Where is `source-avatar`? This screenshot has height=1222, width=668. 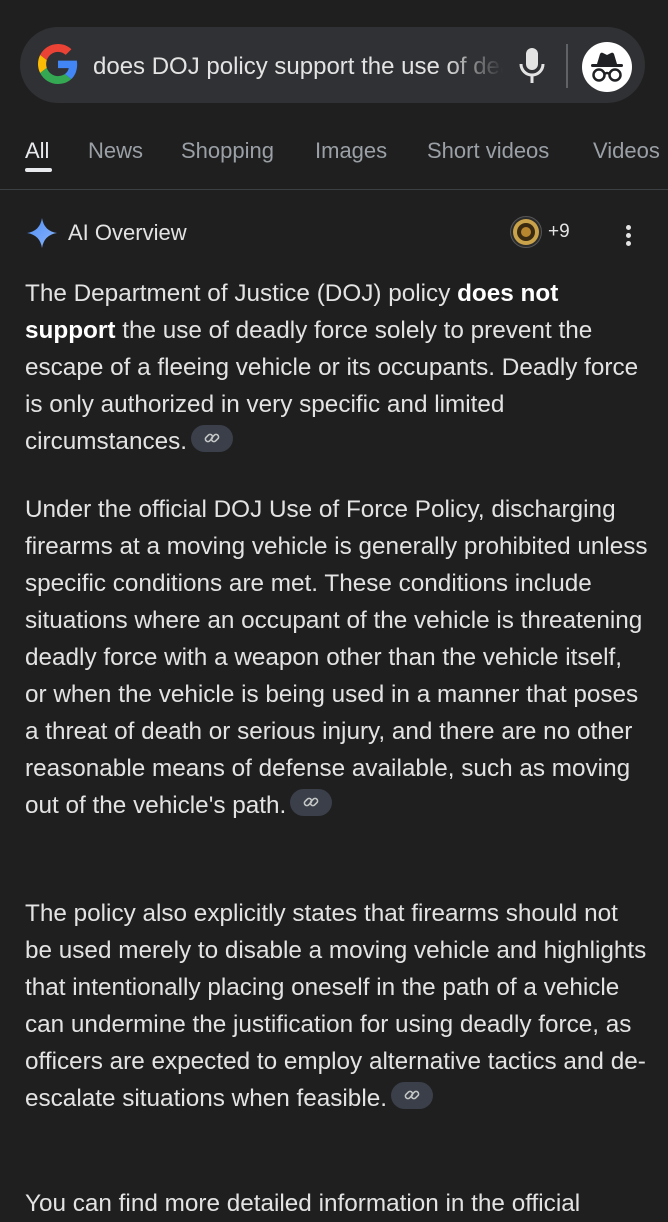
source-avatar is located at coordinates (526, 232).